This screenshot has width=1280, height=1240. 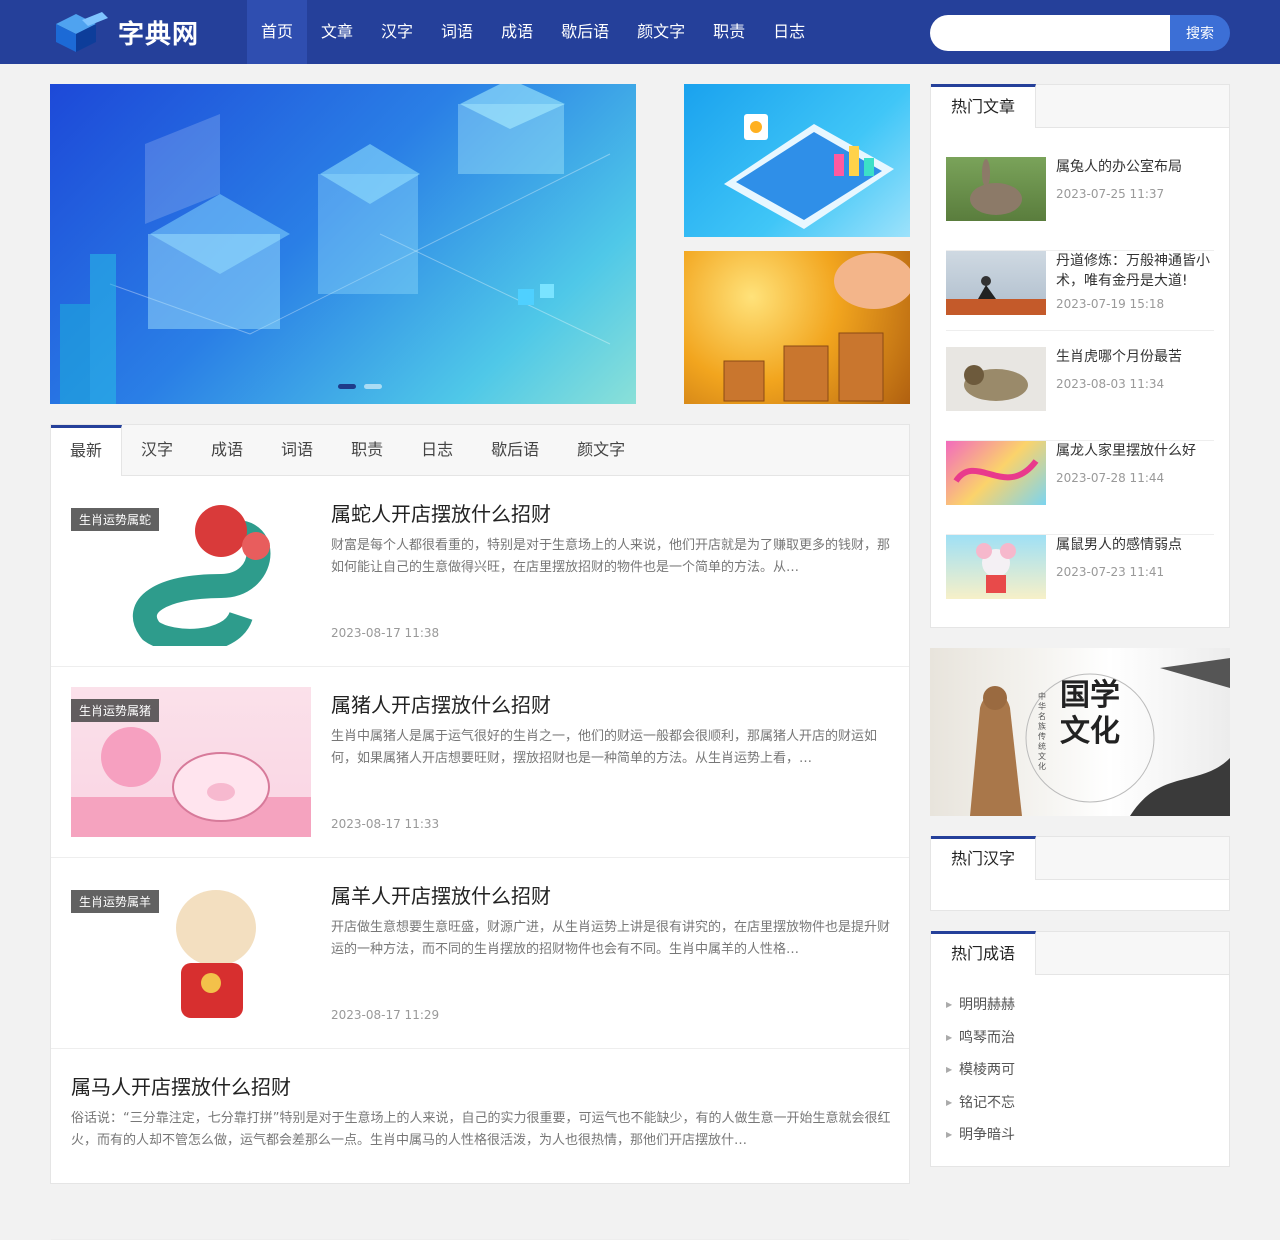 What do you see at coordinates (115, 710) in the screenshot?
I see `article-tag: 生肖运势属猪` at bounding box center [115, 710].